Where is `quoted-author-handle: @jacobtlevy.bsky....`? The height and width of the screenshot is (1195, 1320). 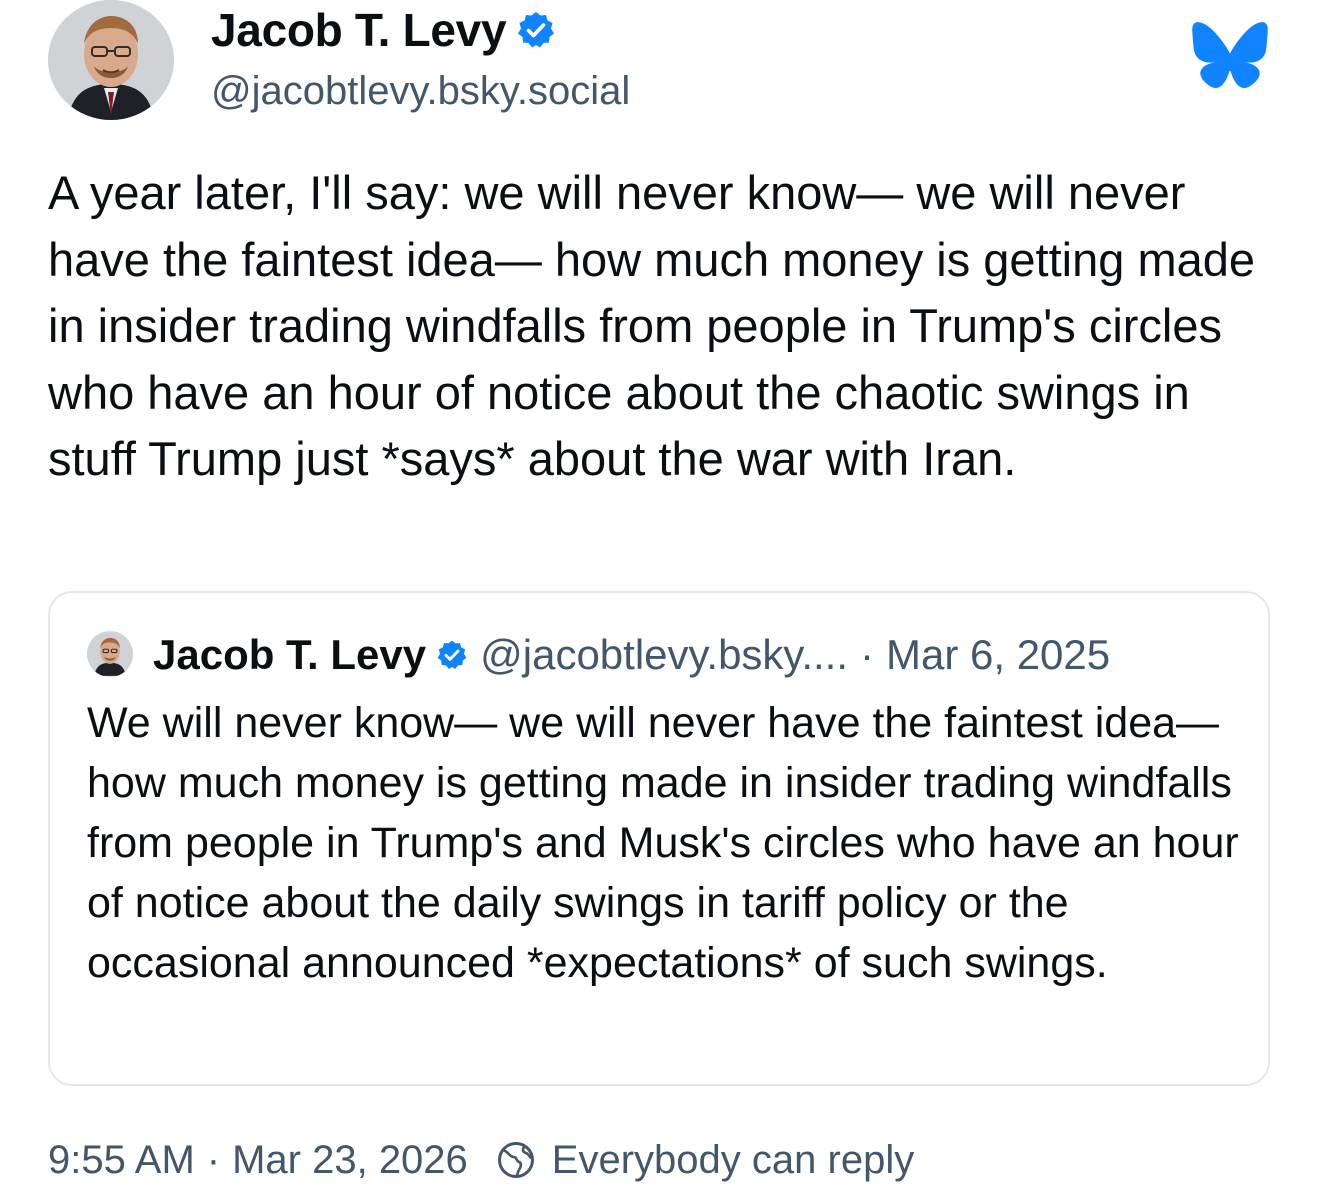 quoted-author-handle: @jacobtlevy.bsky.... is located at coordinates (664, 655).